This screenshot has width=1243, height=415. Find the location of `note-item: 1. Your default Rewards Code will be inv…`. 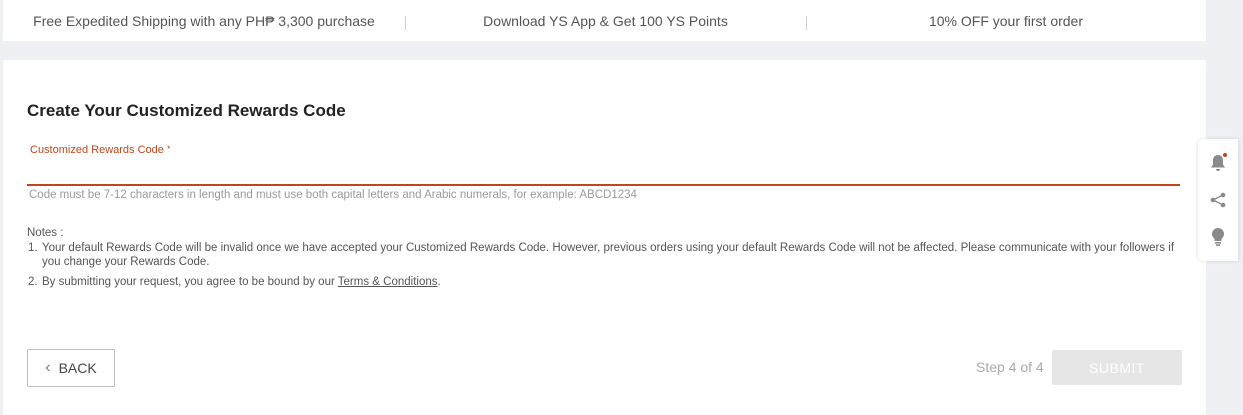

note-item: 1. Your default Rewards Code will be inv… is located at coordinates (607, 255).